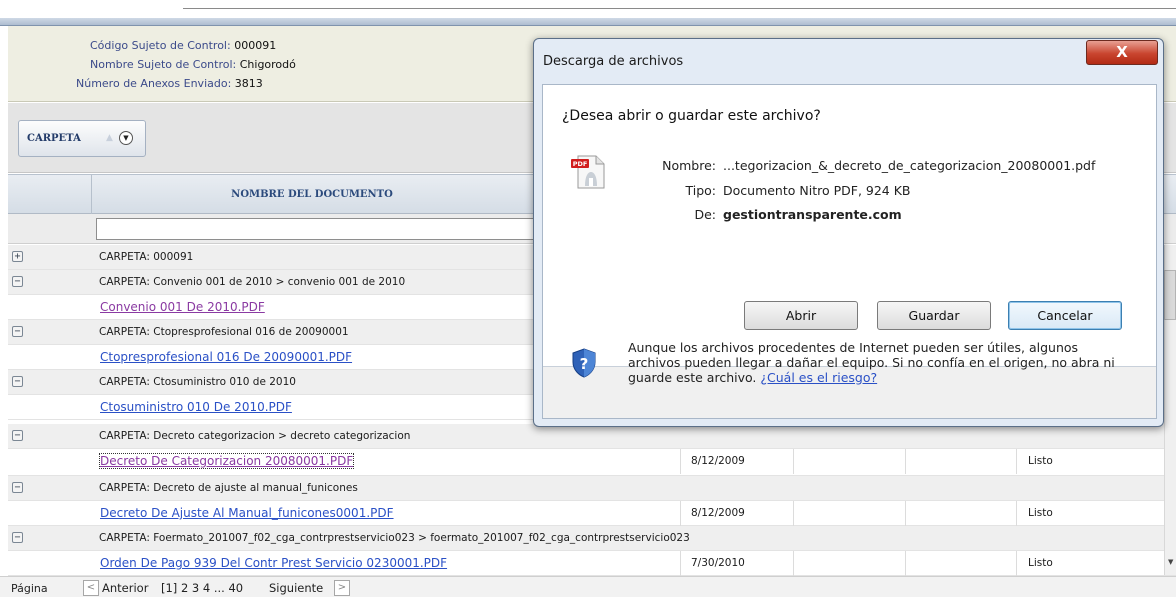 The height and width of the screenshot is (597, 1176). What do you see at coordinates (691, 116) in the screenshot?
I see `dialog-question: ¿Desea abrir o guardar este archivo?` at bounding box center [691, 116].